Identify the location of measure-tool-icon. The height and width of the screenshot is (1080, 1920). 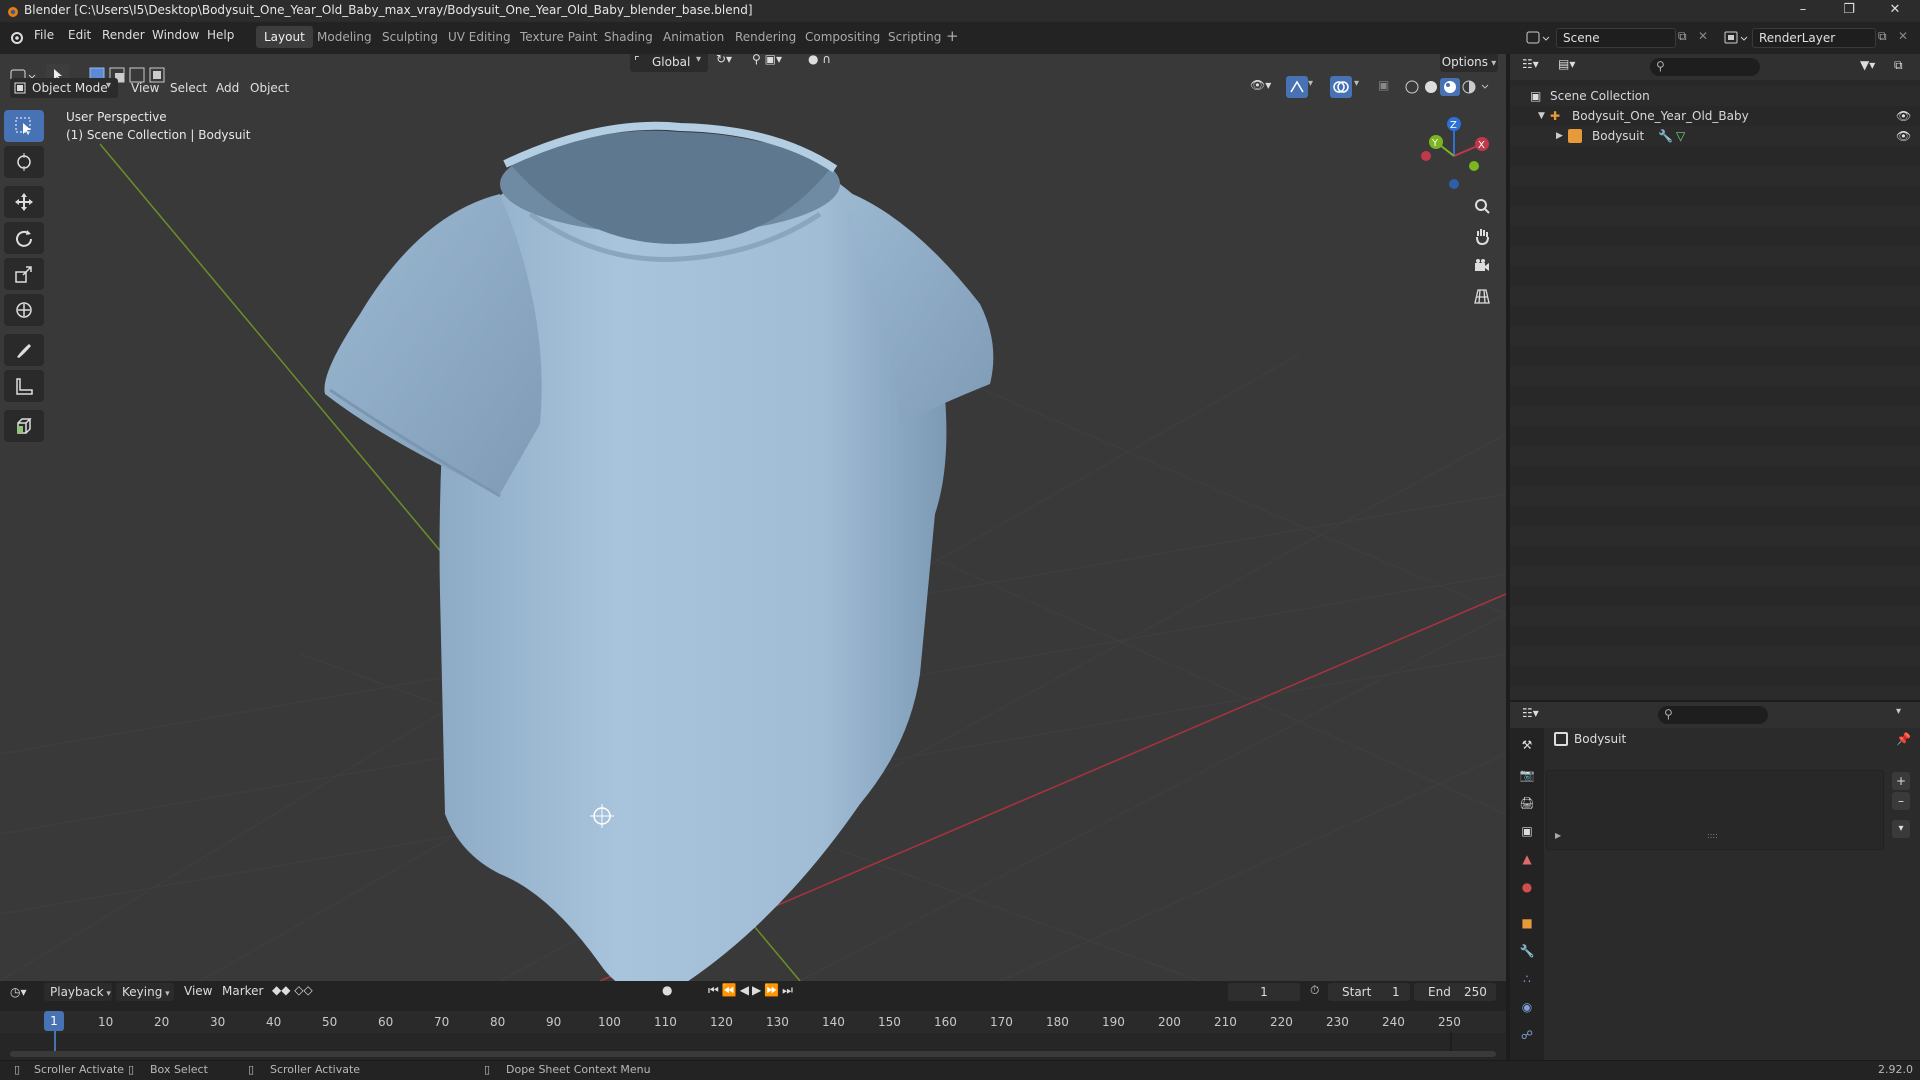
(24, 386).